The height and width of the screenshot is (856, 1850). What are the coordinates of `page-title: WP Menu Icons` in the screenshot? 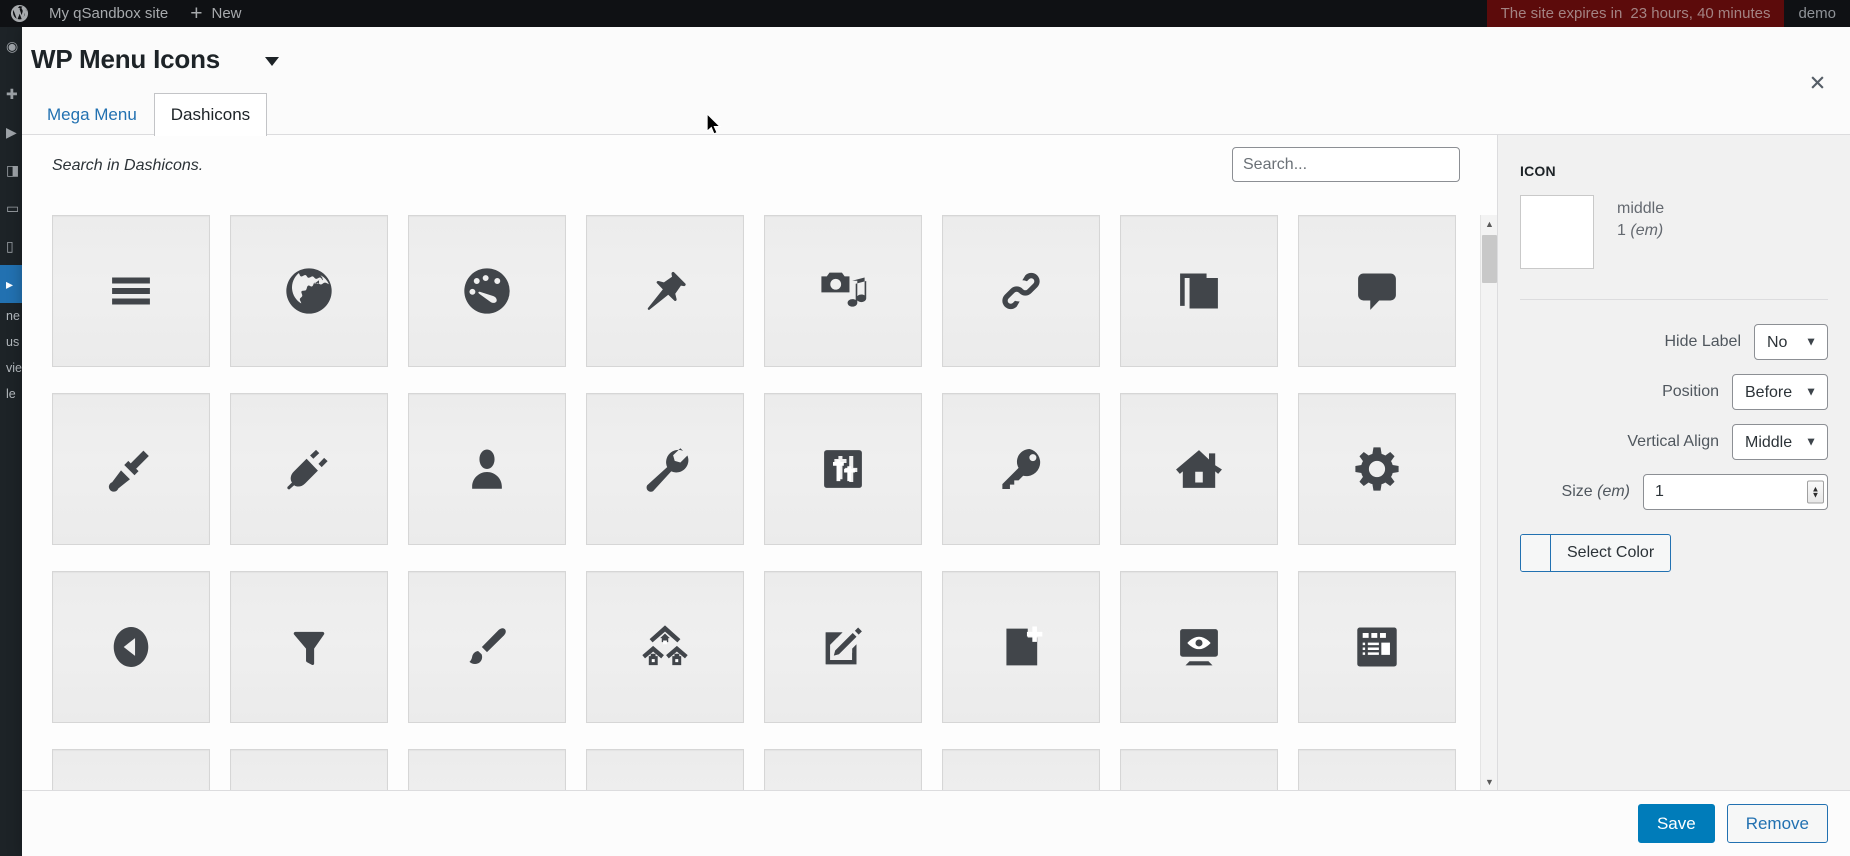 It's located at (126, 59).